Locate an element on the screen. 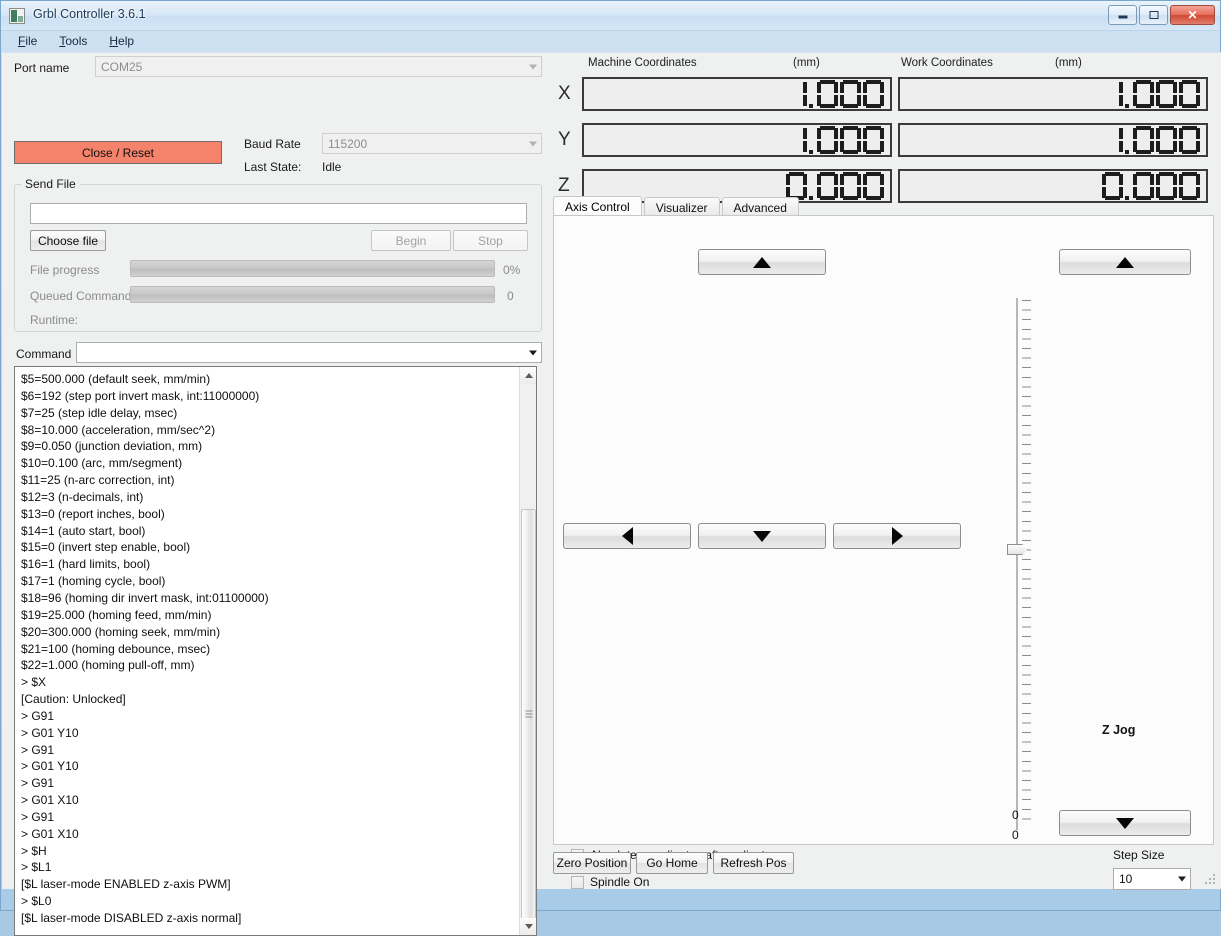 This screenshot has width=1221, height=936. spindle-on-checkbox is located at coordinates (577, 882).